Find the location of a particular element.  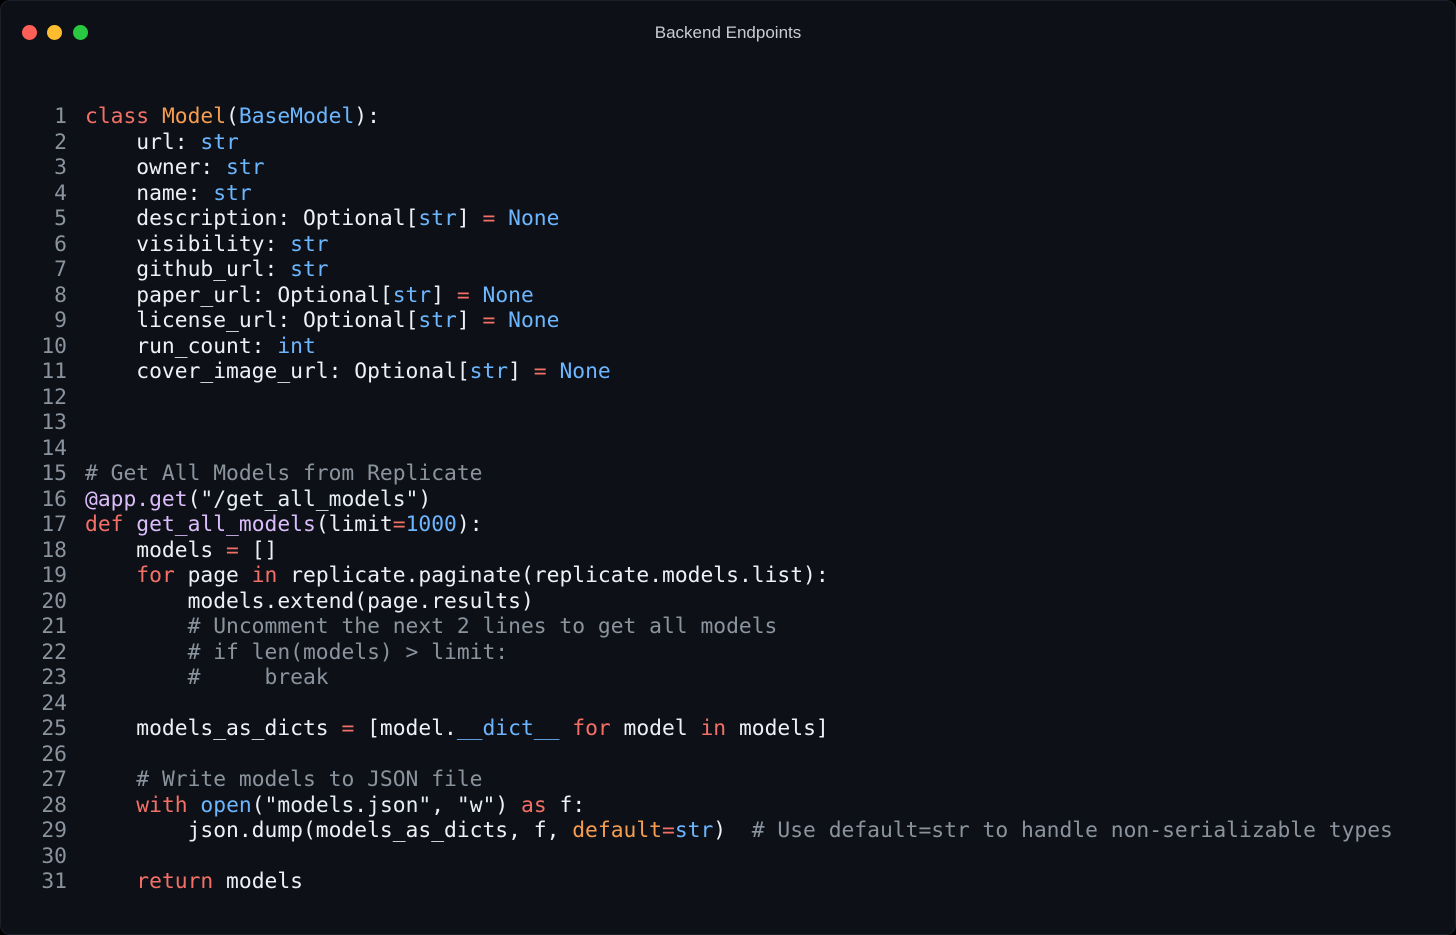

code-text: class Model(BaseModel): is located at coordinates (232, 117).